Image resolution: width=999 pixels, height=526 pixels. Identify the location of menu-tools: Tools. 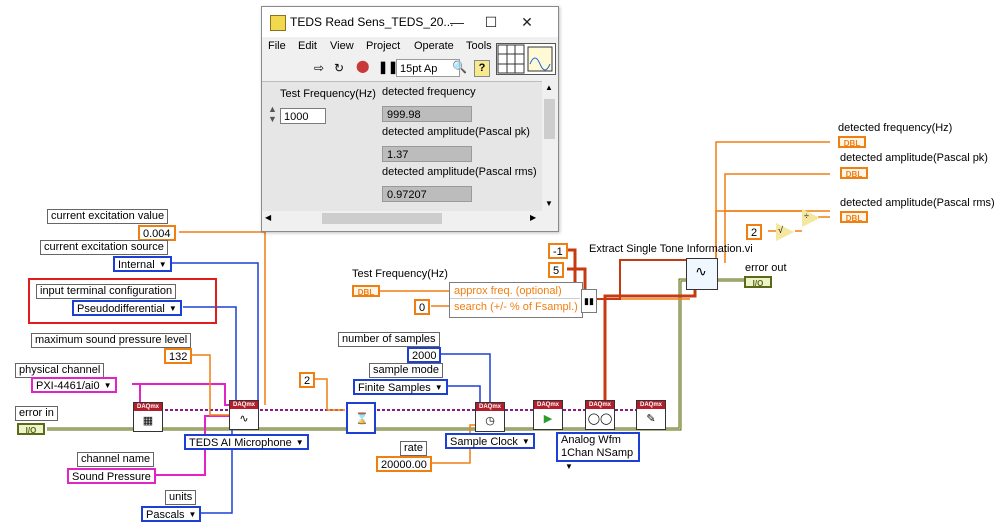
(479, 46).